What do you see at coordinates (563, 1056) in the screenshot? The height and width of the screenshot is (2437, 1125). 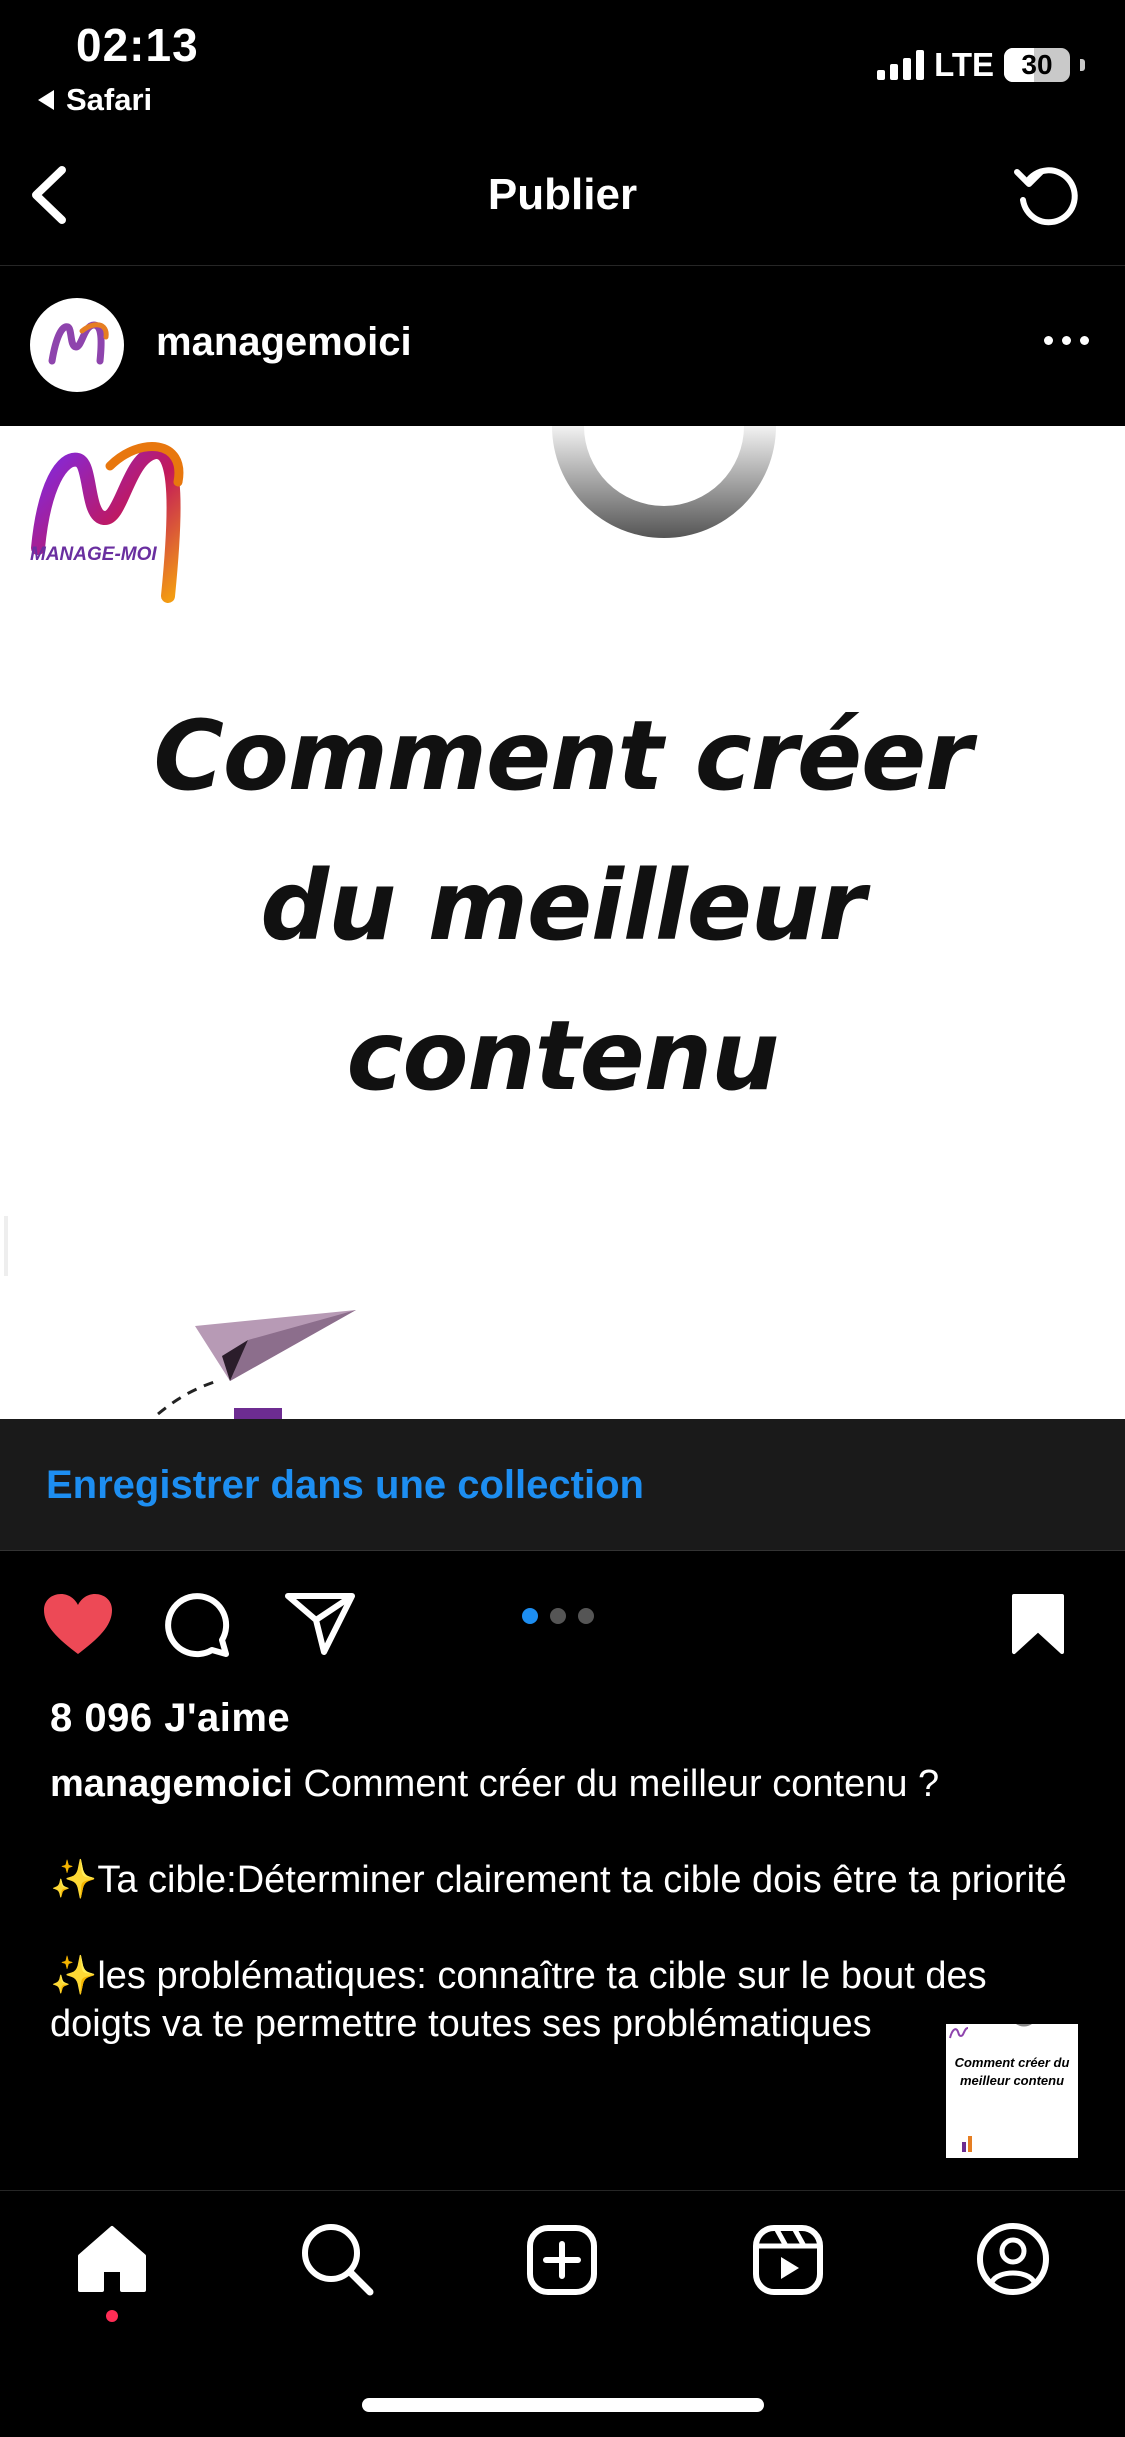 I see `headline-line: contenu` at bounding box center [563, 1056].